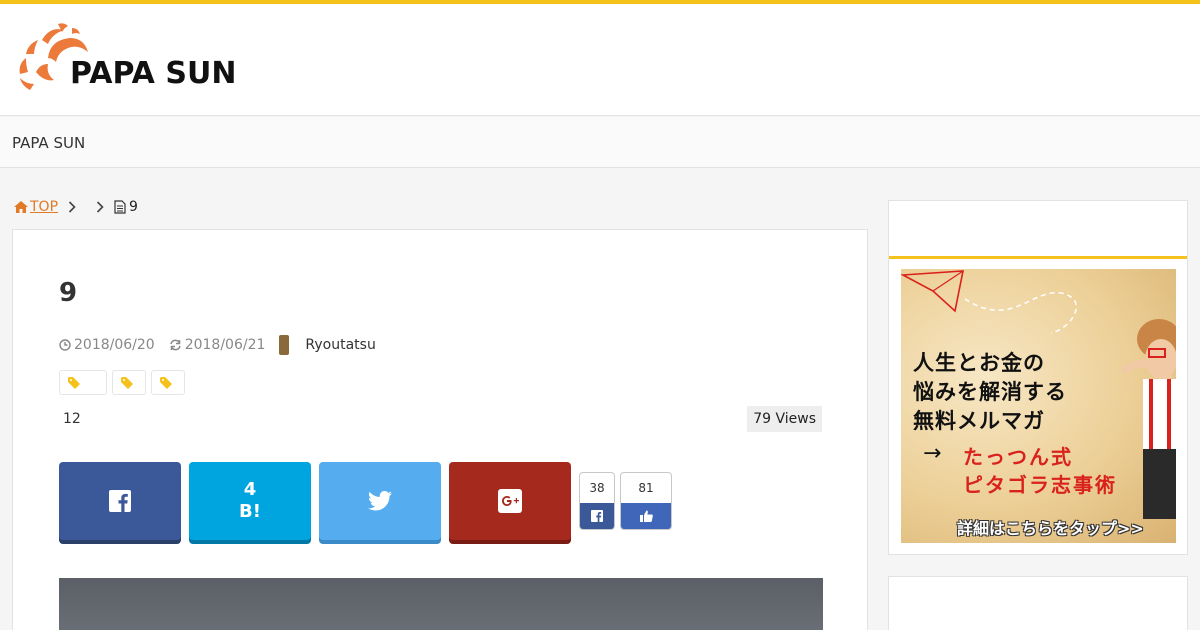  What do you see at coordinates (48, 143) in the screenshot?
I see `nav-site-name: PAPA SUN` at bounding box center [48, 143].